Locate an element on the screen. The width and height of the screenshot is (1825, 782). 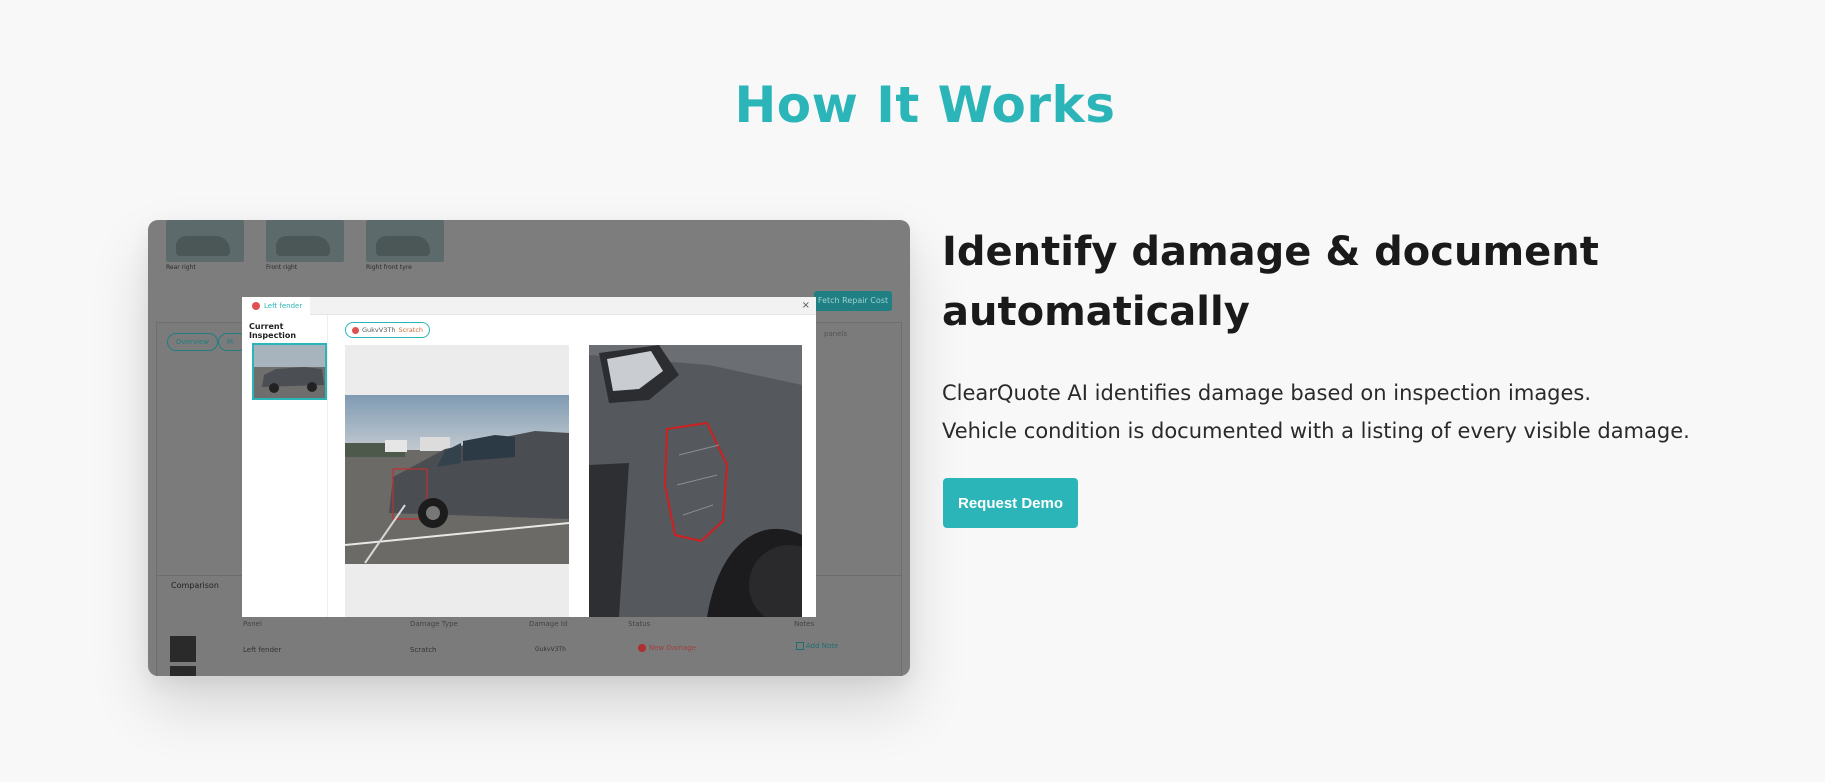
current-inspection-label: Current Inspection is located at coordinates (273, 331).